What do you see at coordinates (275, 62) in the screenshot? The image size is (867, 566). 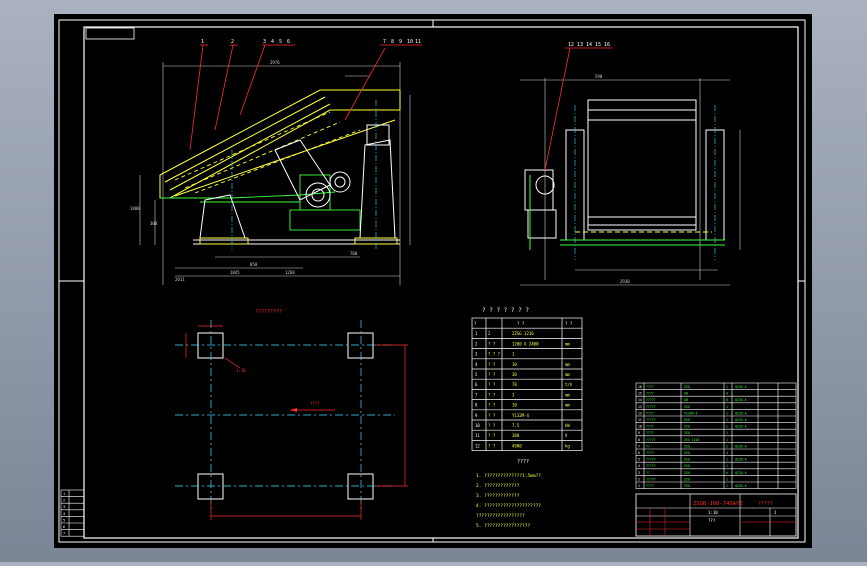 I see `dimension-label: 2976` at bounding box center [275, 62].